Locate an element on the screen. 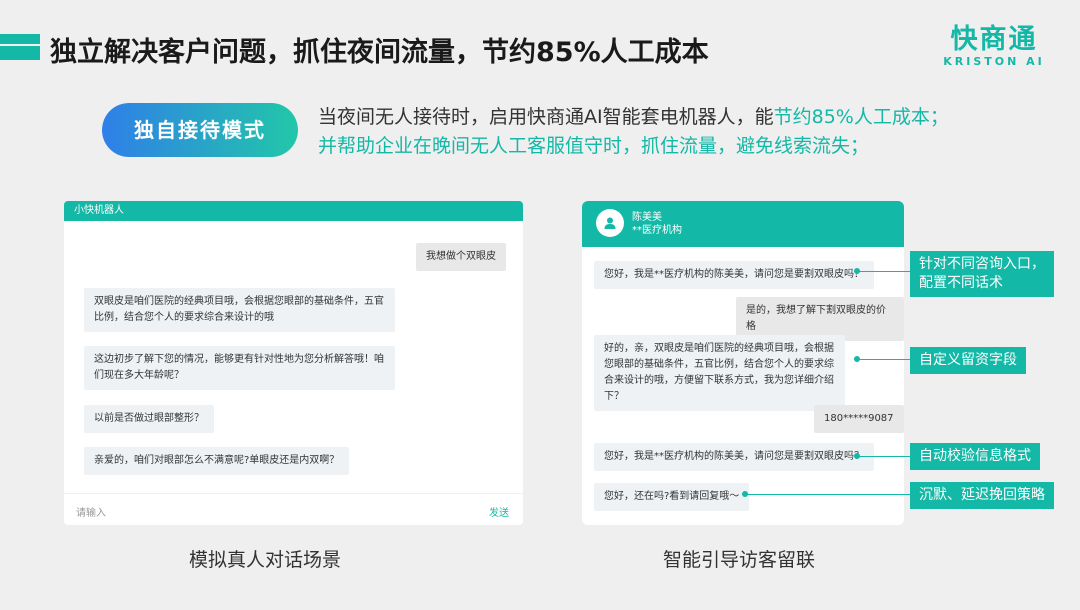  chat-input-area: 请输入 发送 is located at coordinates (293, 509).